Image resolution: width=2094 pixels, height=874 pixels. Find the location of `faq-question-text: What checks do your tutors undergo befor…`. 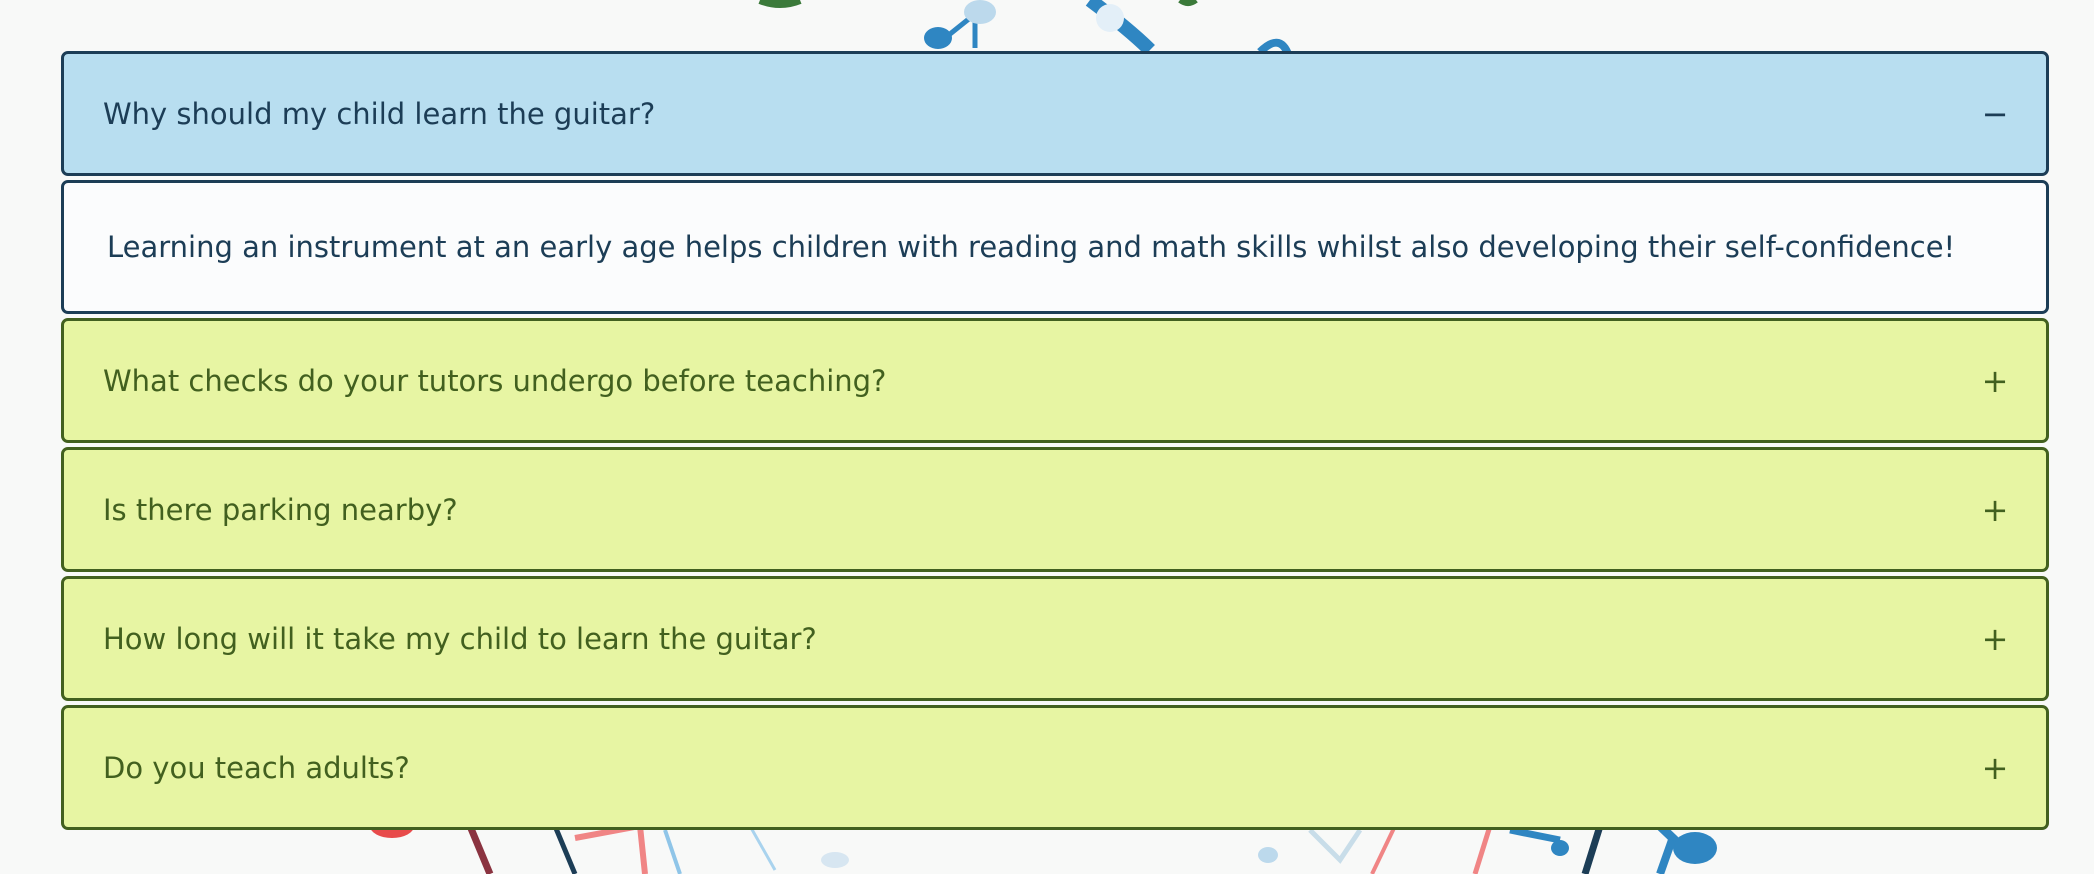

faq-question-text: What checks do your tutors undergo befor… is located at coordinates (495, 380).